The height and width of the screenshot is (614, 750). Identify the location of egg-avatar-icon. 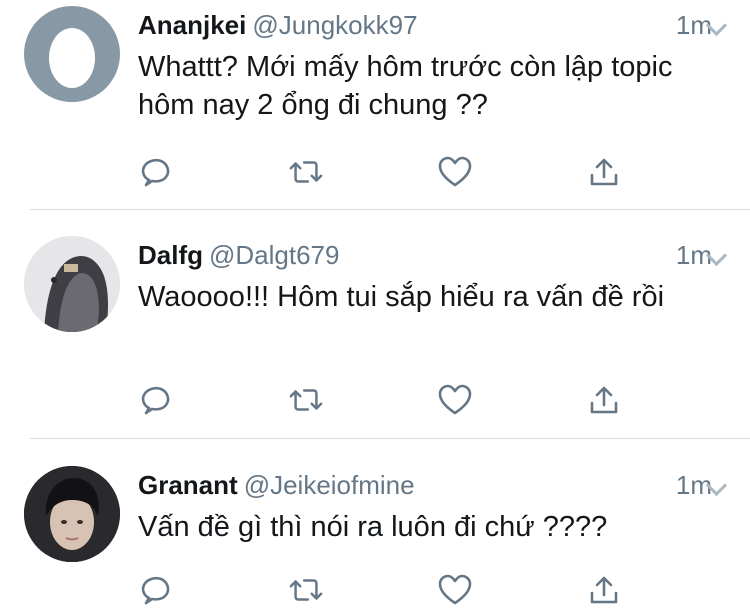
(72, 58).